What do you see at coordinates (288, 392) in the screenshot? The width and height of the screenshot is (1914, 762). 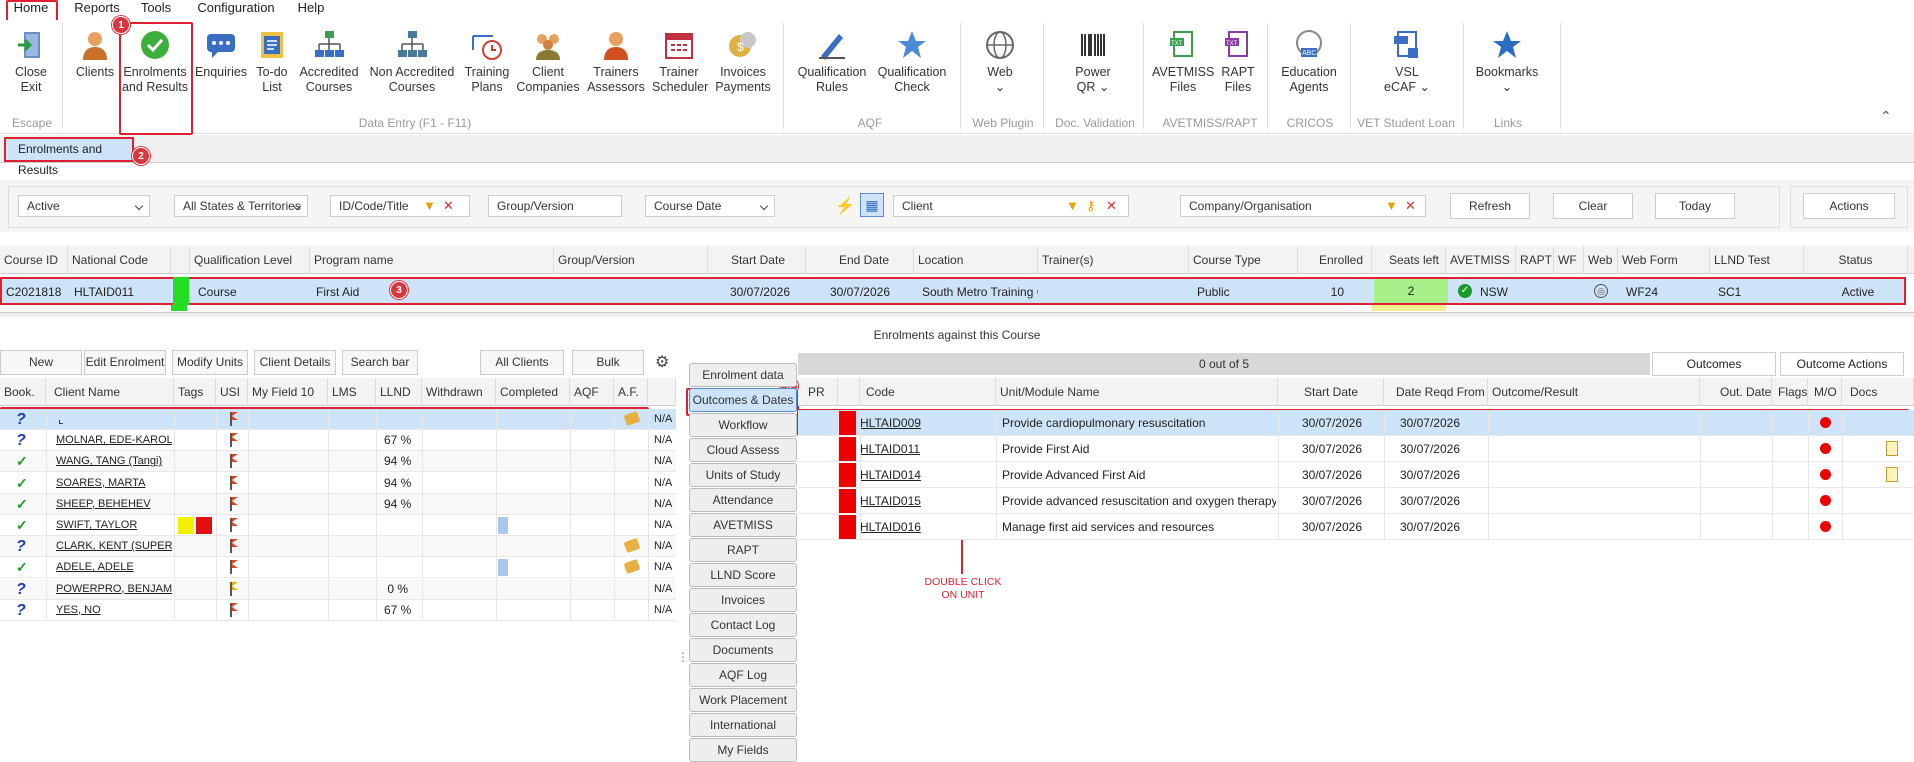 I see `col-my-field-10: My Field 10` at bounding box center [288, 392].